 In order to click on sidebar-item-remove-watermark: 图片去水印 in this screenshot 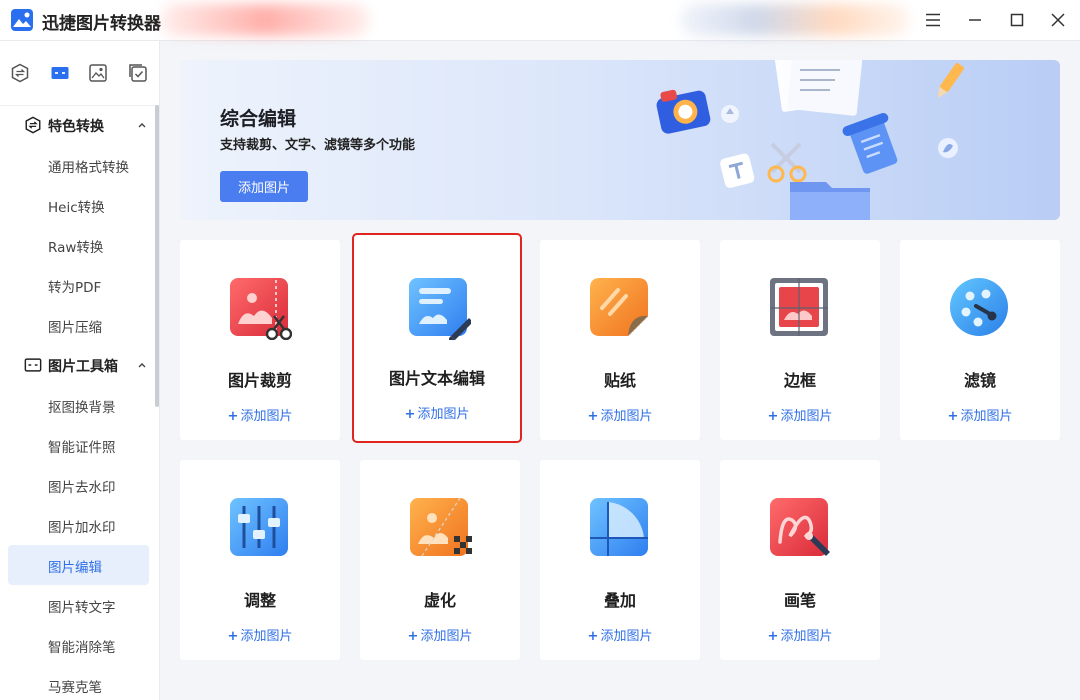, I will do `click(78, 485)`.